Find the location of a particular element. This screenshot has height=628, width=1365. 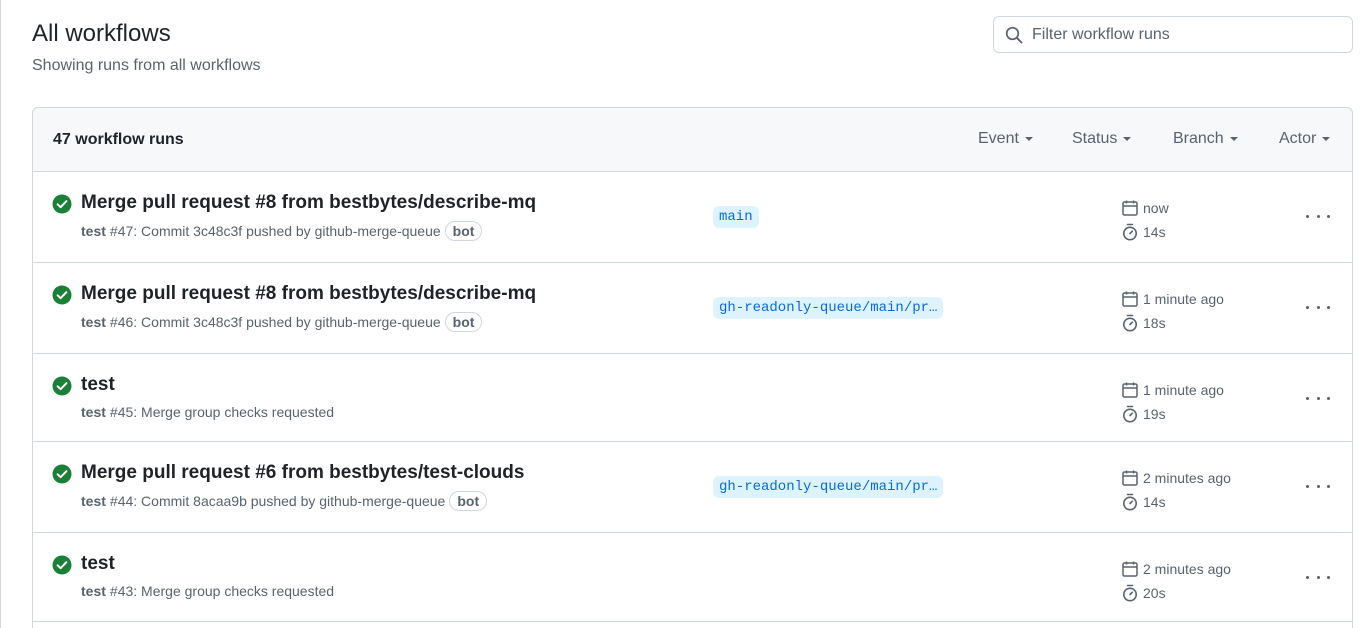

run-duration: 20s is located at coordinates (1154, 593).